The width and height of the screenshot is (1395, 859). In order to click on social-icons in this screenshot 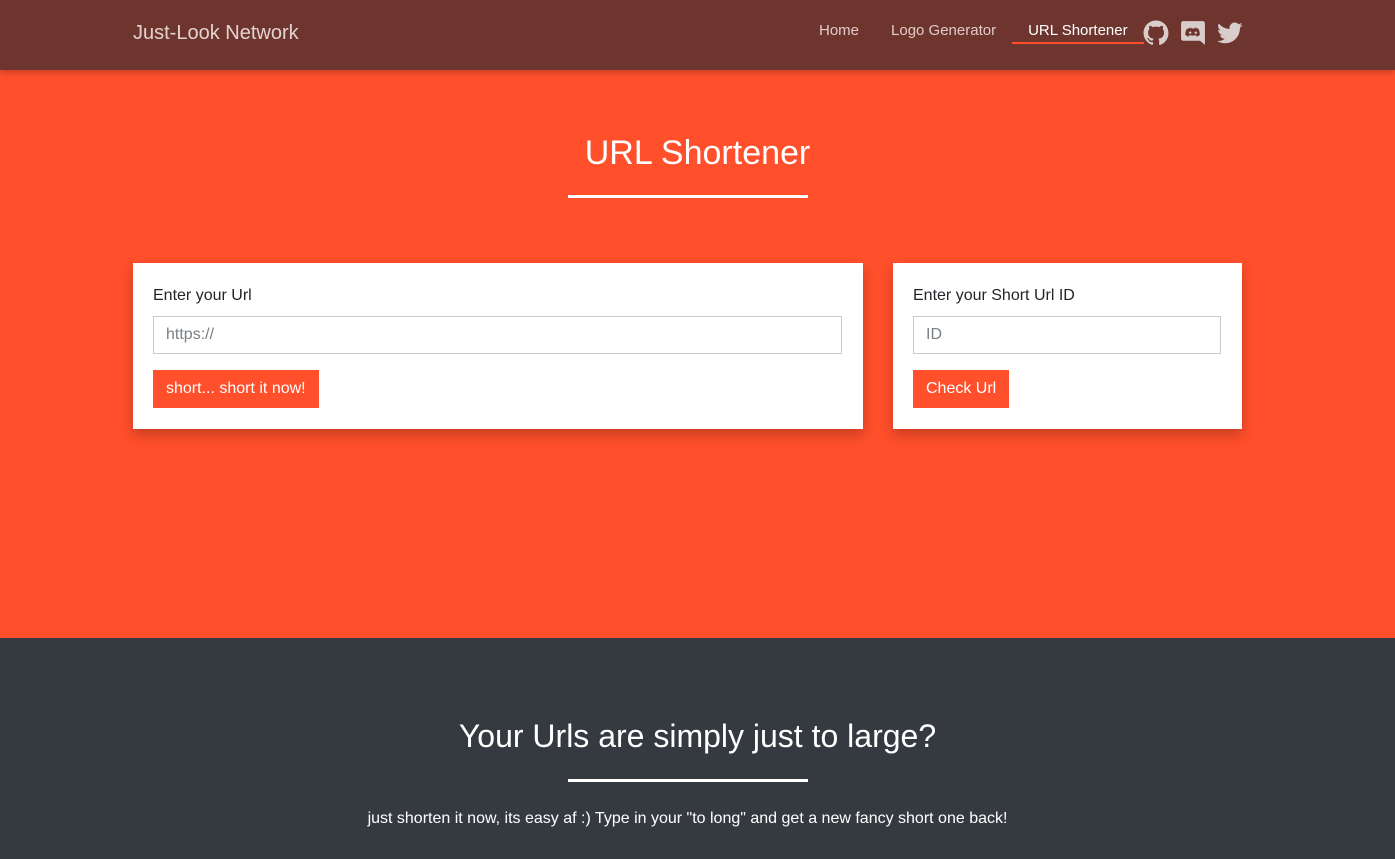, I will do `click(1198, 33)`.